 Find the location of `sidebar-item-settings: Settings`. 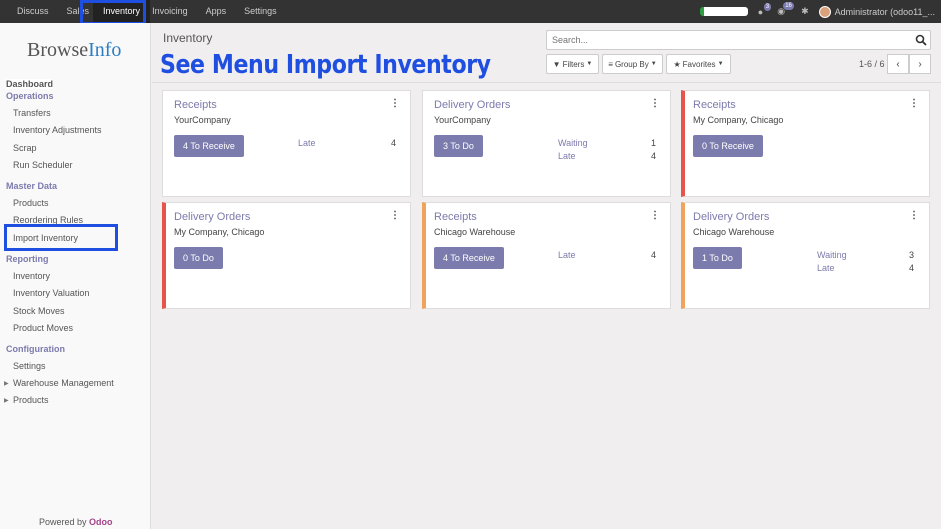

sidebar-item-settings: Settings is located at coordinates (29, 366).